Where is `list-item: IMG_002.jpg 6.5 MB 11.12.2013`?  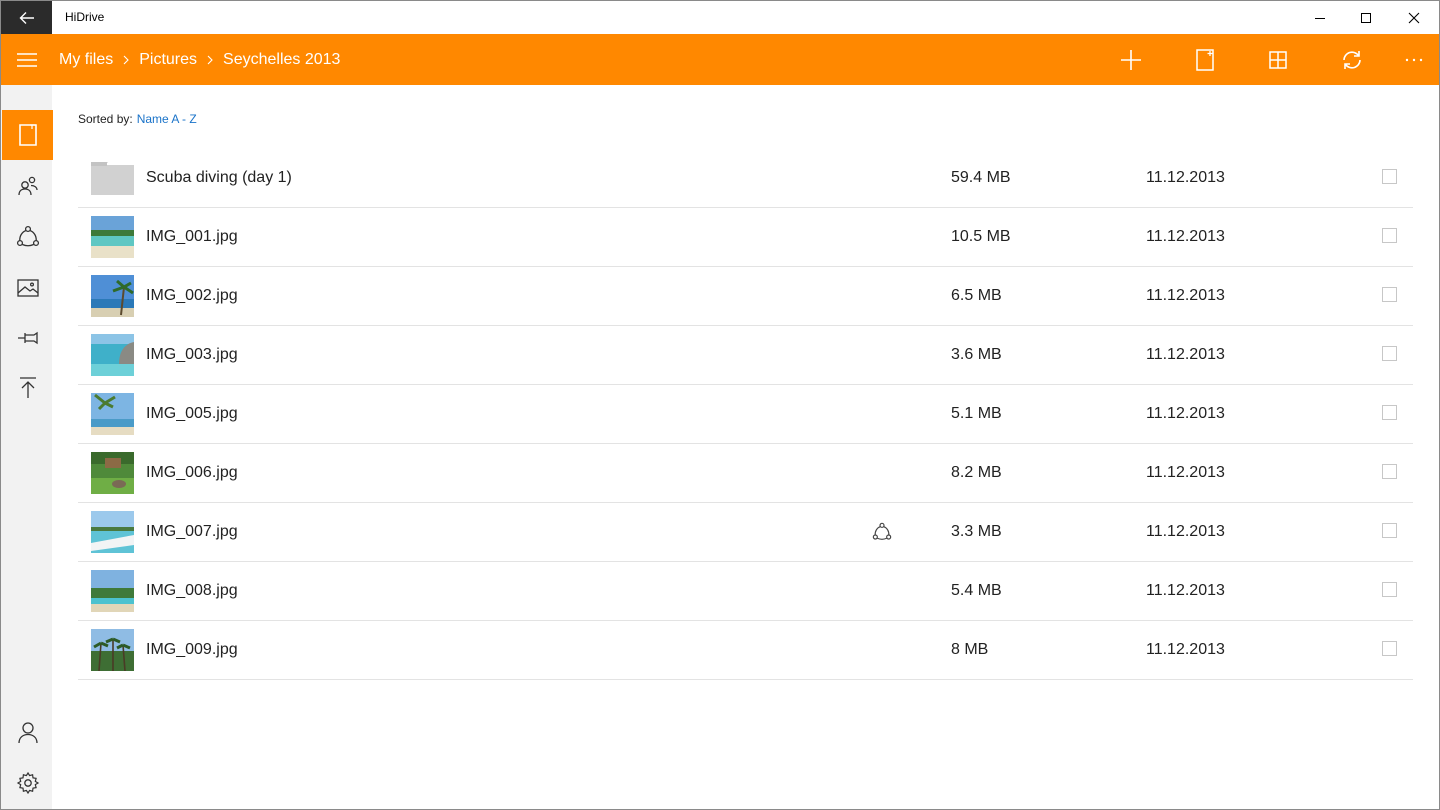
list-item: IMG_002.jpg 6.5 MB 11.12.2013 is located at coordinates (745, 296).